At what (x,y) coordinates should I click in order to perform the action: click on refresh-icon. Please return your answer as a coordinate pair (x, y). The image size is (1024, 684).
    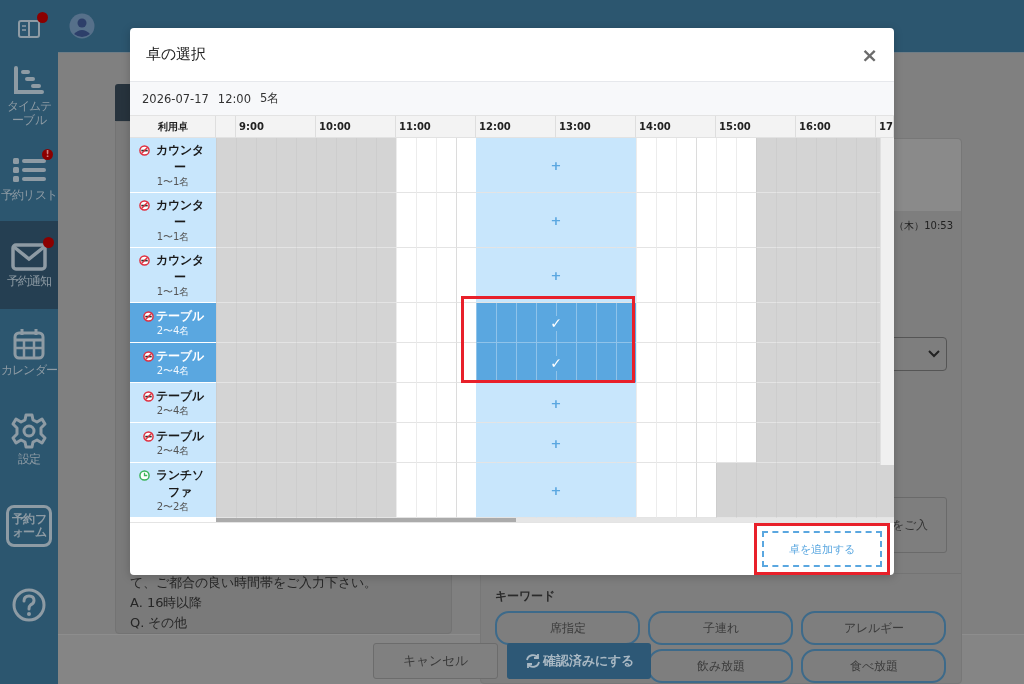
    Looking at the image, I should click on (533, 661).